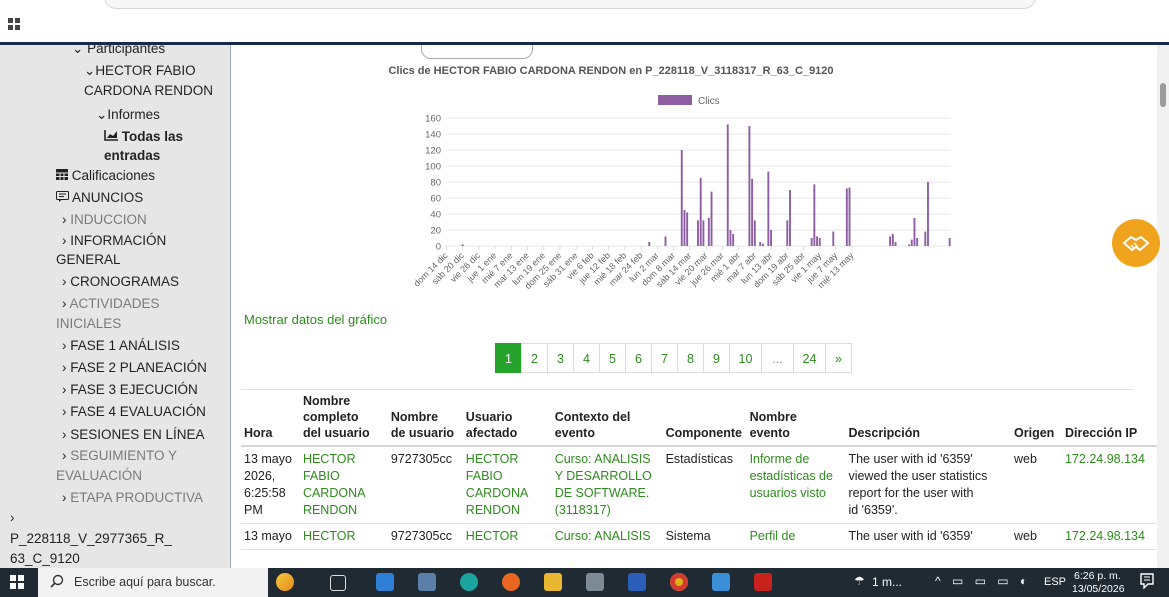 This screenshot has width=1169, height=597. I want to click on weather-icon: ☂, so click(859, 581).